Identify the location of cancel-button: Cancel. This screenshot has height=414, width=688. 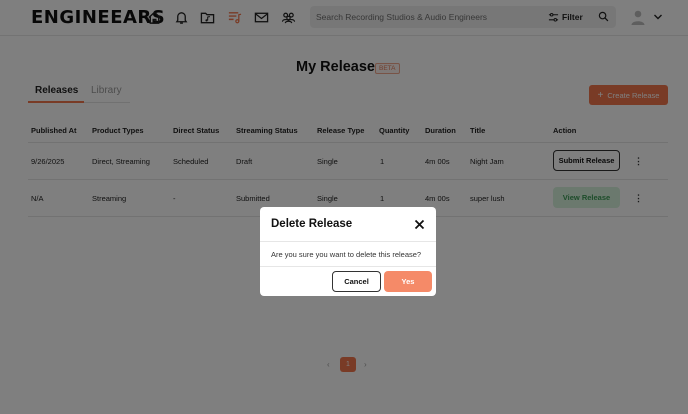
(356, 281).